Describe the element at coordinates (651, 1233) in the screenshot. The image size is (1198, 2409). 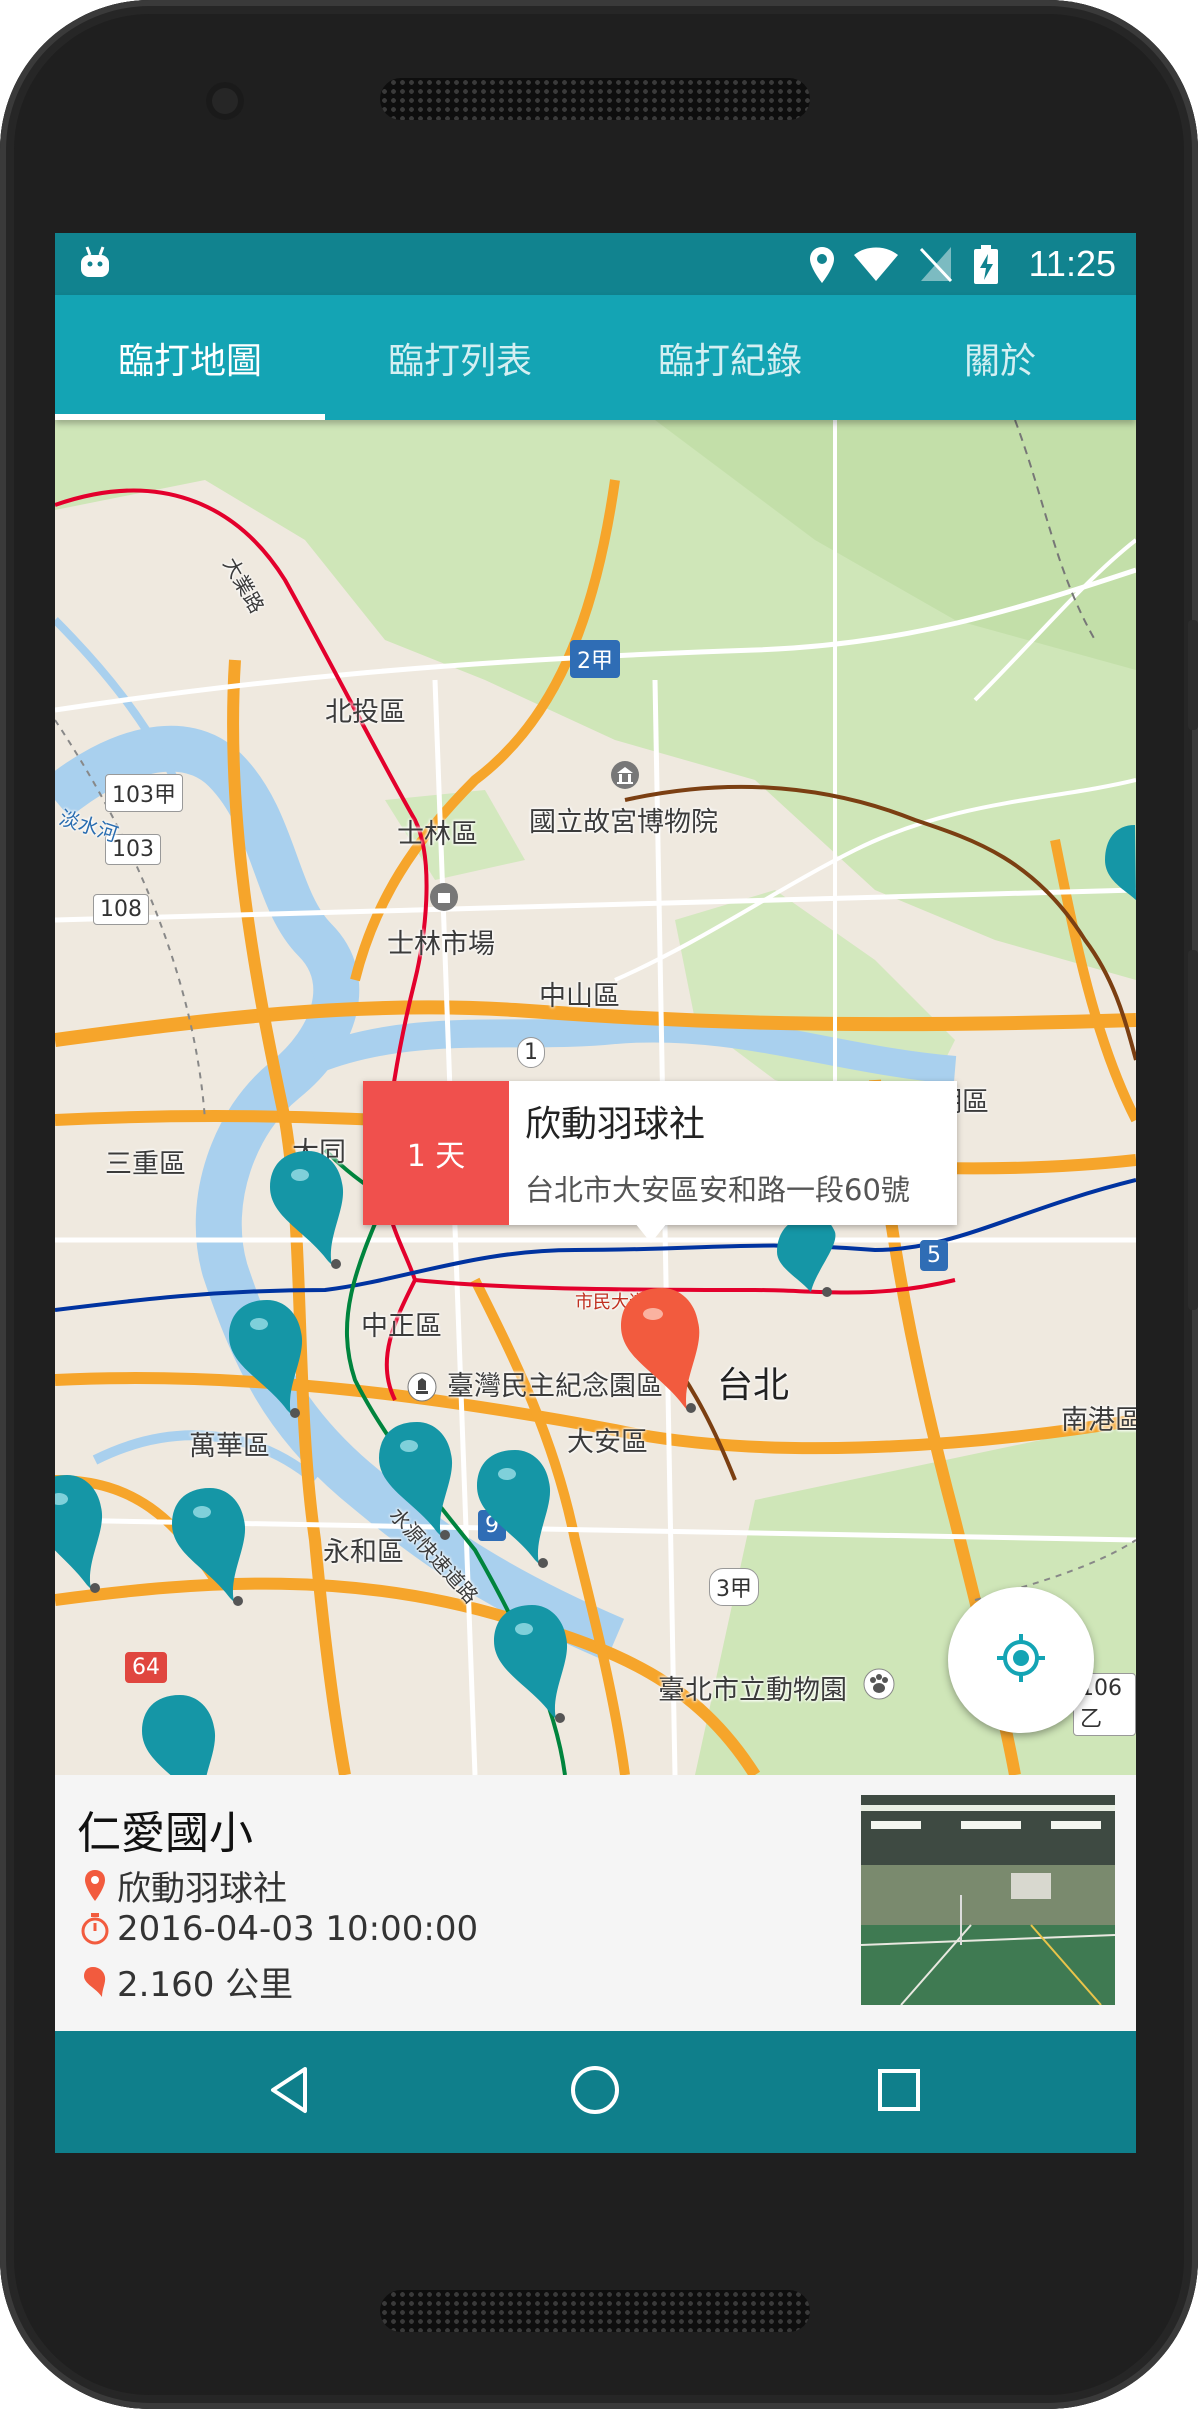
I see `info-window-pointer` at that location.